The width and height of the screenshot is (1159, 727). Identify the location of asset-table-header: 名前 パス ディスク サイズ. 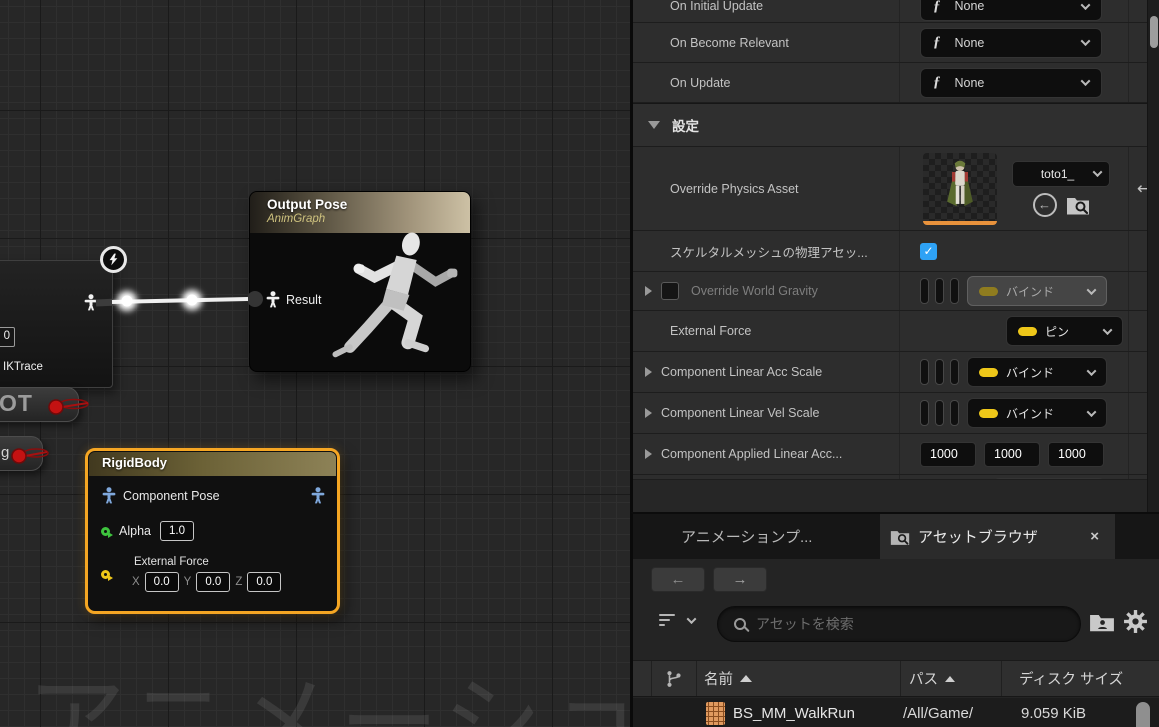
(896, 678).